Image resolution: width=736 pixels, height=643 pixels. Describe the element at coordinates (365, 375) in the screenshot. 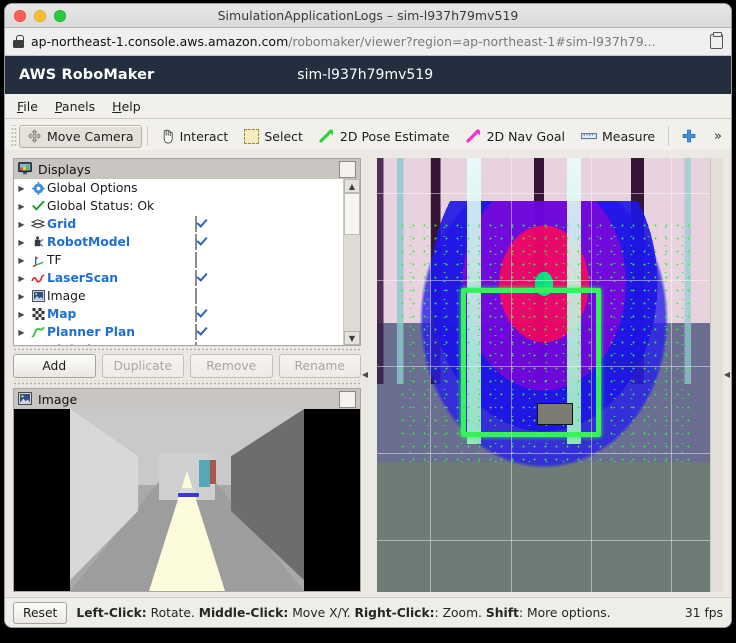

I see `collapse-left-handle: ◀` at that location.